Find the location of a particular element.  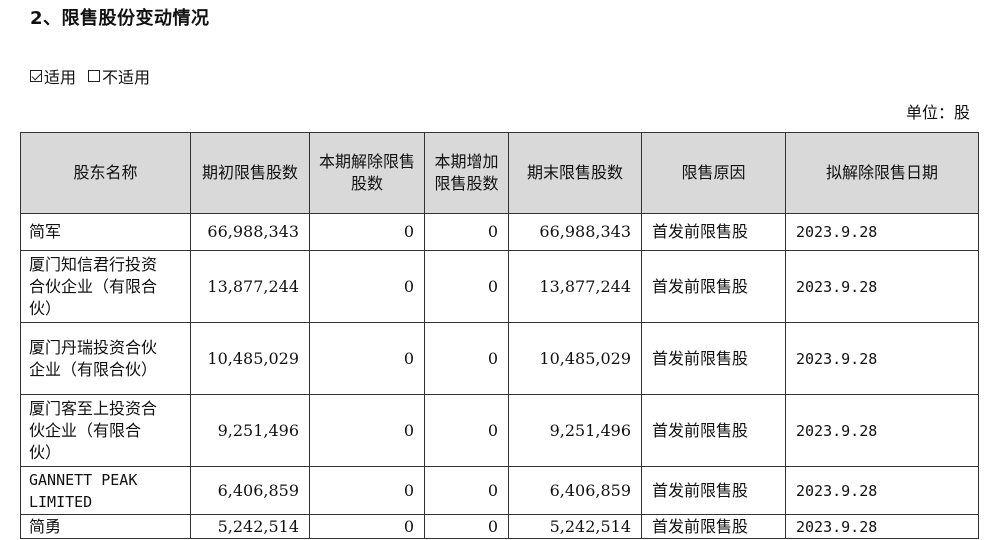

unchecked-box-icon is located at coordinates (94, 76).